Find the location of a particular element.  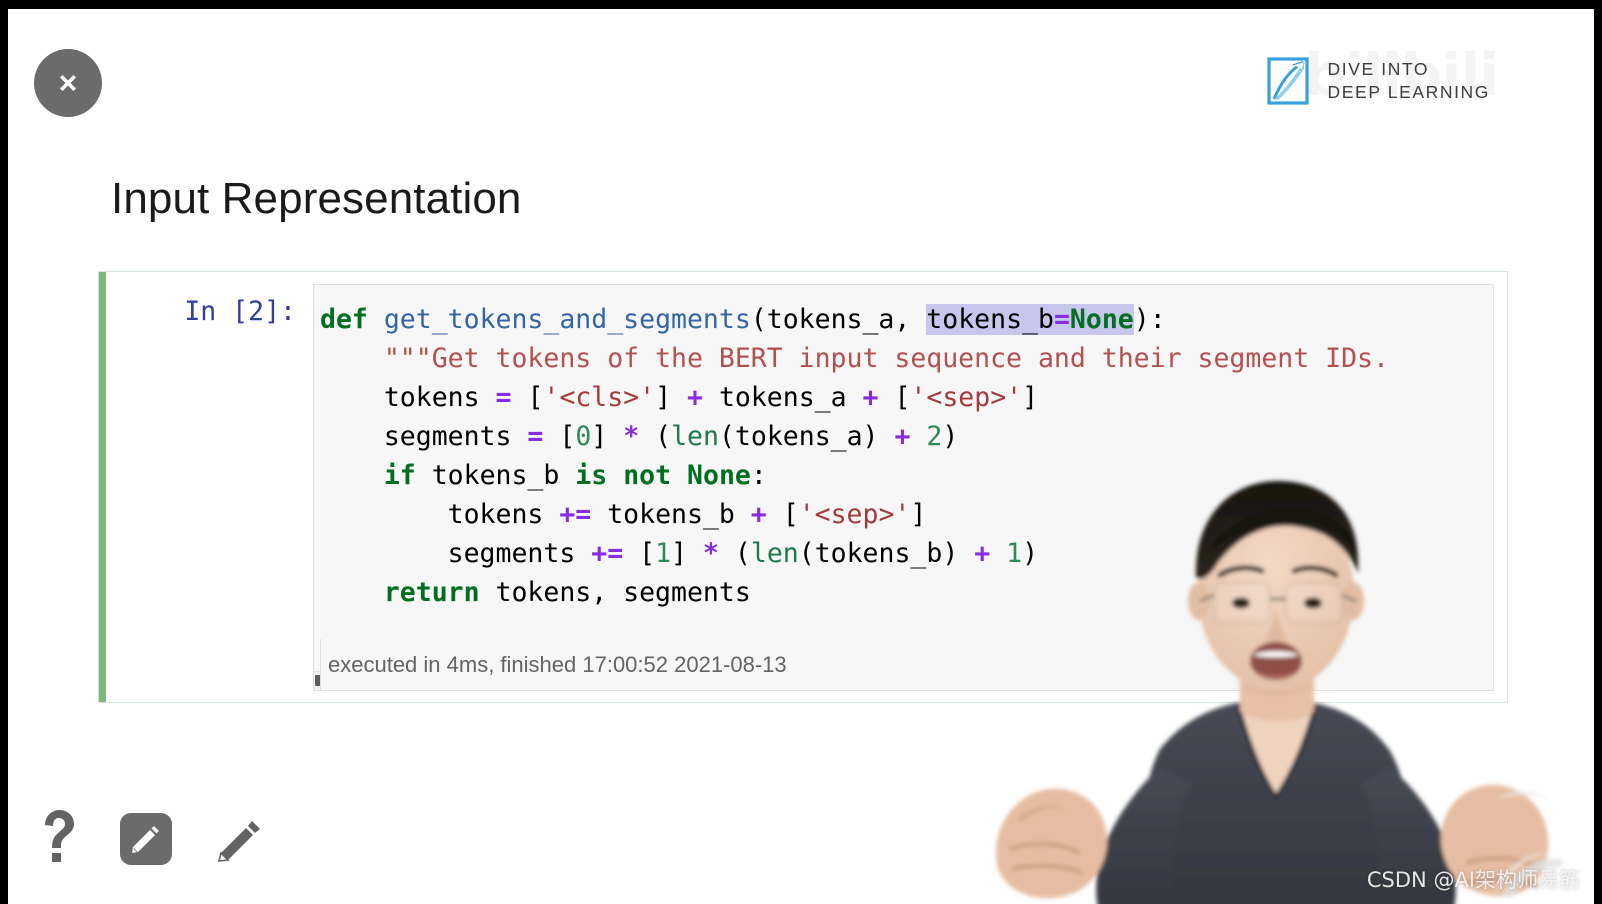

code-line: tokens += tokens_b + ['<sep>'] is located at coordinates (906, 514).